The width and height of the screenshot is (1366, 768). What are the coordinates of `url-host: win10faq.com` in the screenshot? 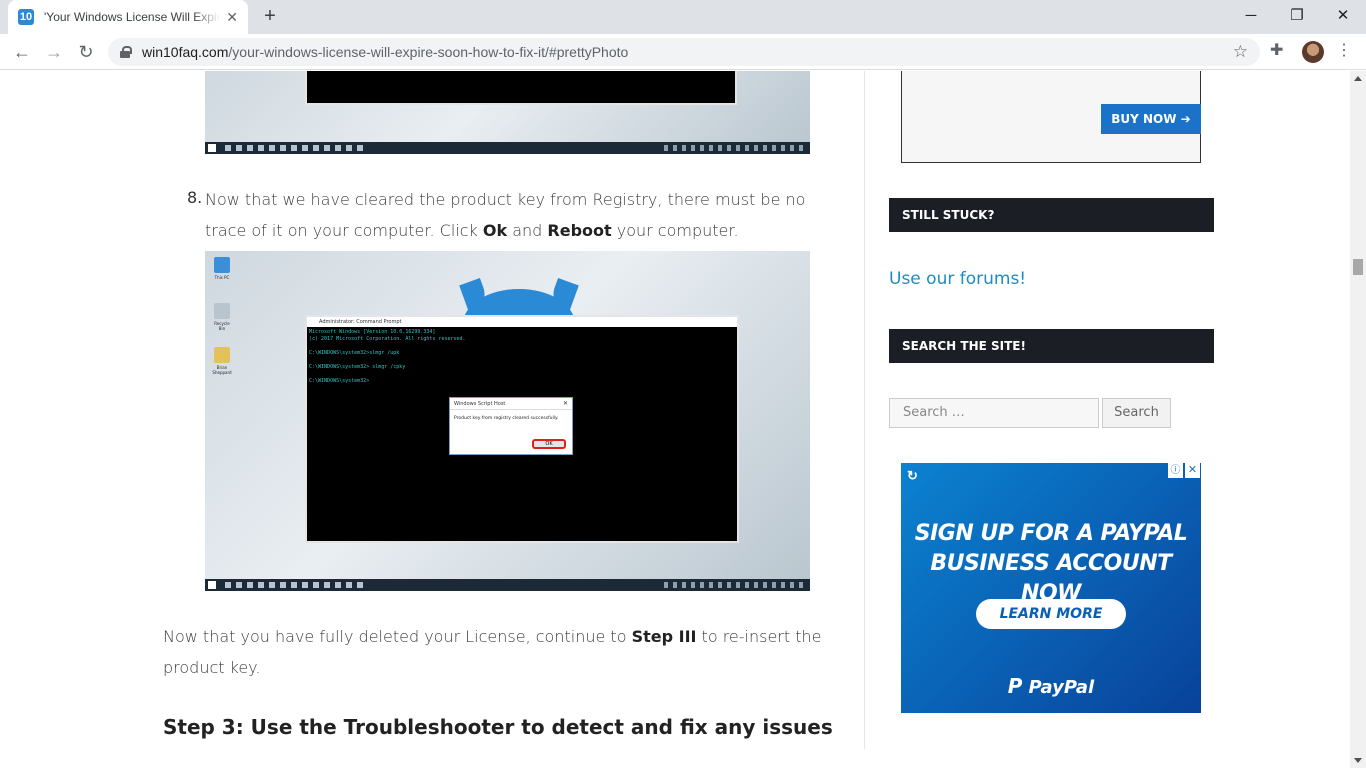 It's located at (185, 52).